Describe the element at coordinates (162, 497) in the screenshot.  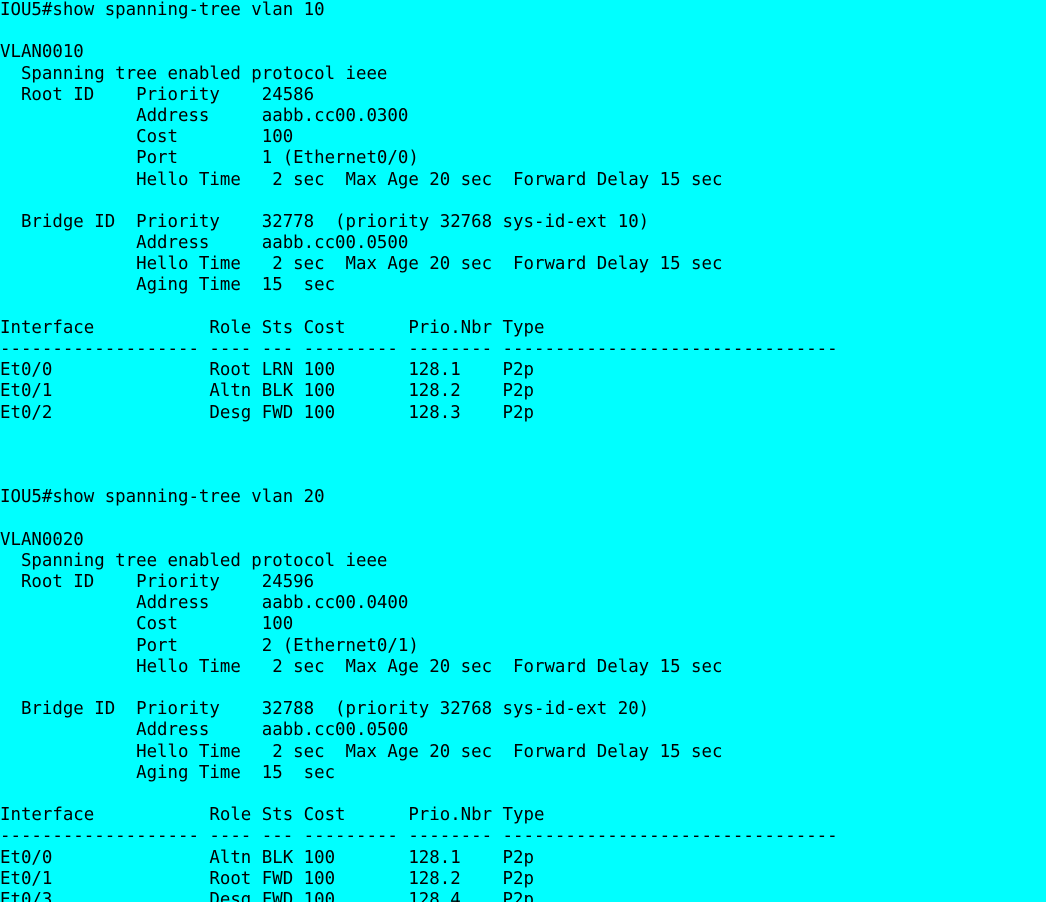
I see `command-prompt-line: IOU5#show spanning-tree vlan 20` at that location.